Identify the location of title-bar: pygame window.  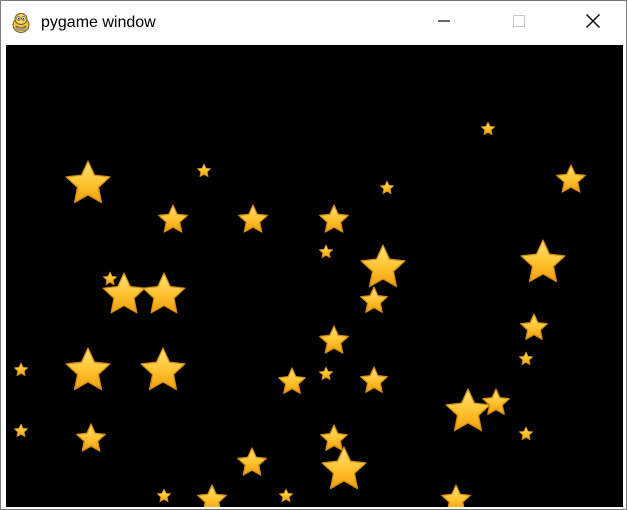
(313, 23).